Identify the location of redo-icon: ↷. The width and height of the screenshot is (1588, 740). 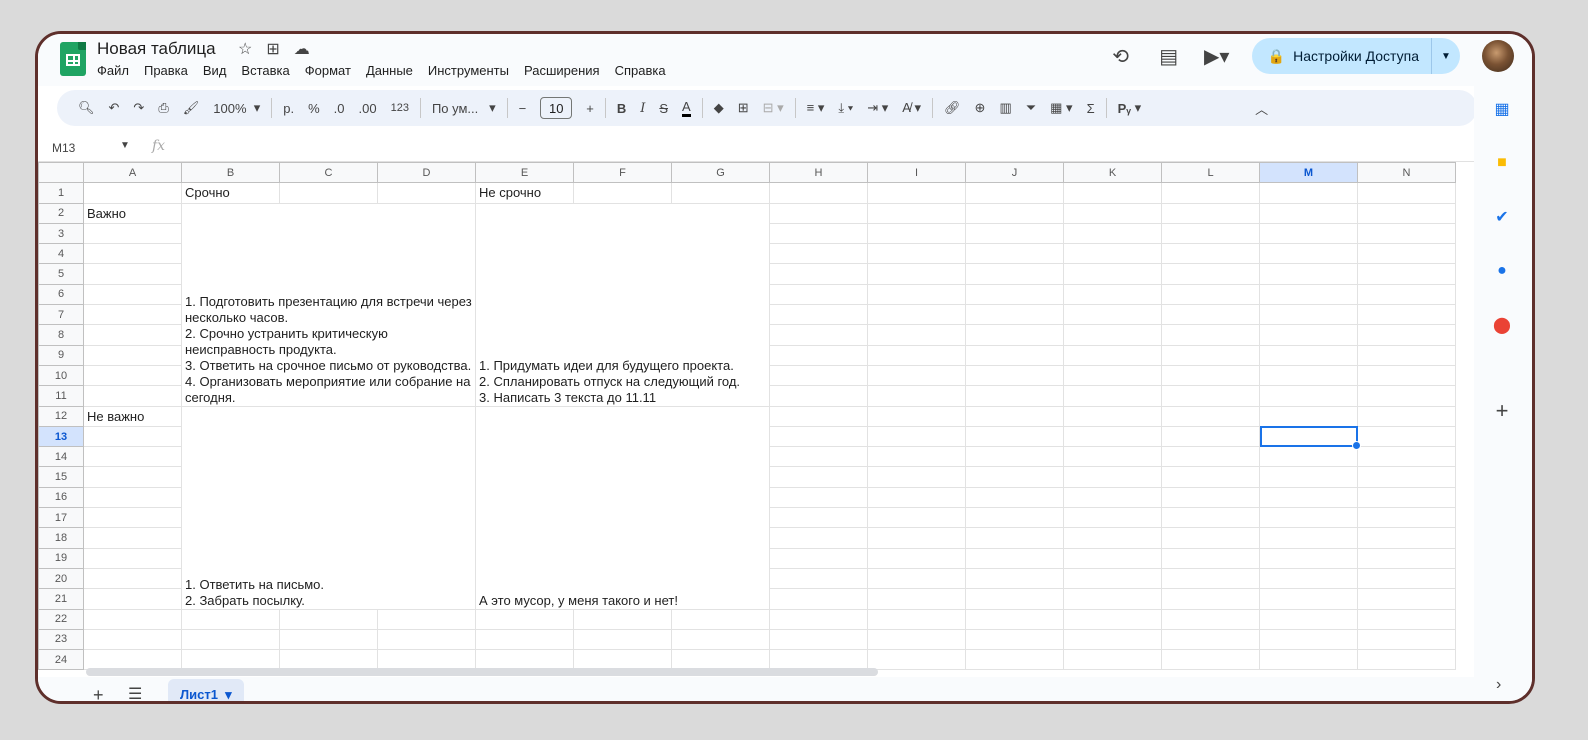
(138, 108).